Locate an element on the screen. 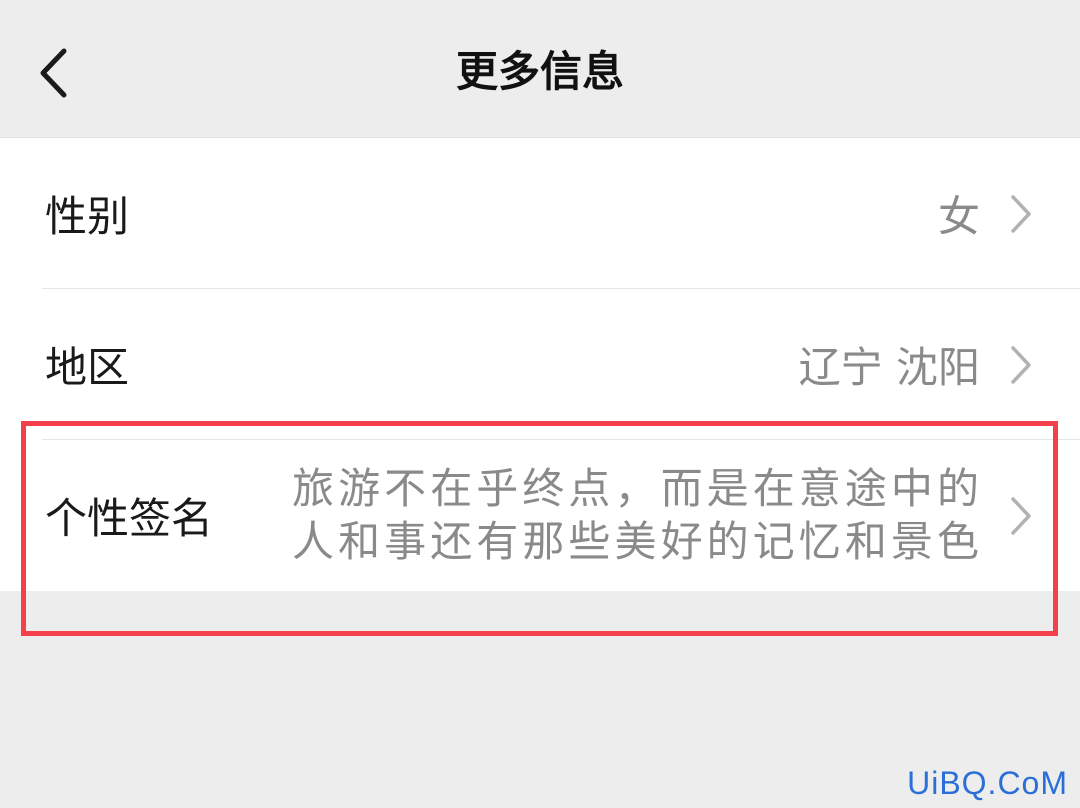 This screenshot has height=808, width=1080. signature-line-1: 旅游不在乎终点，而是在意途中的 is located at coordinates (637, 488).